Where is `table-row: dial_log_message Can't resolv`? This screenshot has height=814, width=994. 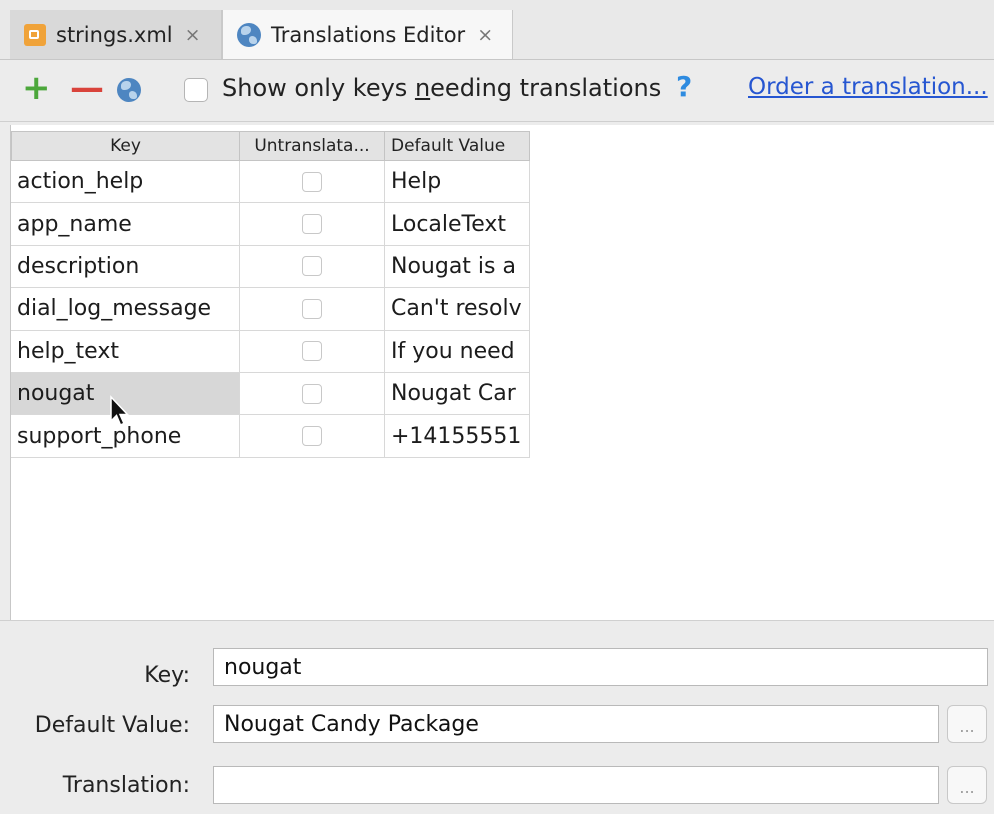
table-row: dial_log_message Can't resolv is located at coordinates (270, 309).